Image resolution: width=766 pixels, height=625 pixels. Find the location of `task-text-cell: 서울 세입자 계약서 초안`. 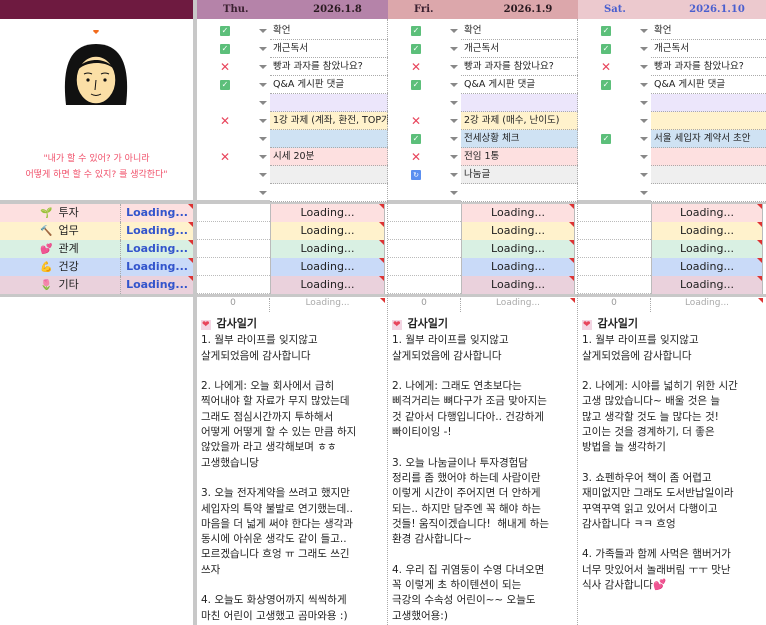

task-text-cell: 서울 세입자 계약서 초안 is located at coordinates (708, 139).